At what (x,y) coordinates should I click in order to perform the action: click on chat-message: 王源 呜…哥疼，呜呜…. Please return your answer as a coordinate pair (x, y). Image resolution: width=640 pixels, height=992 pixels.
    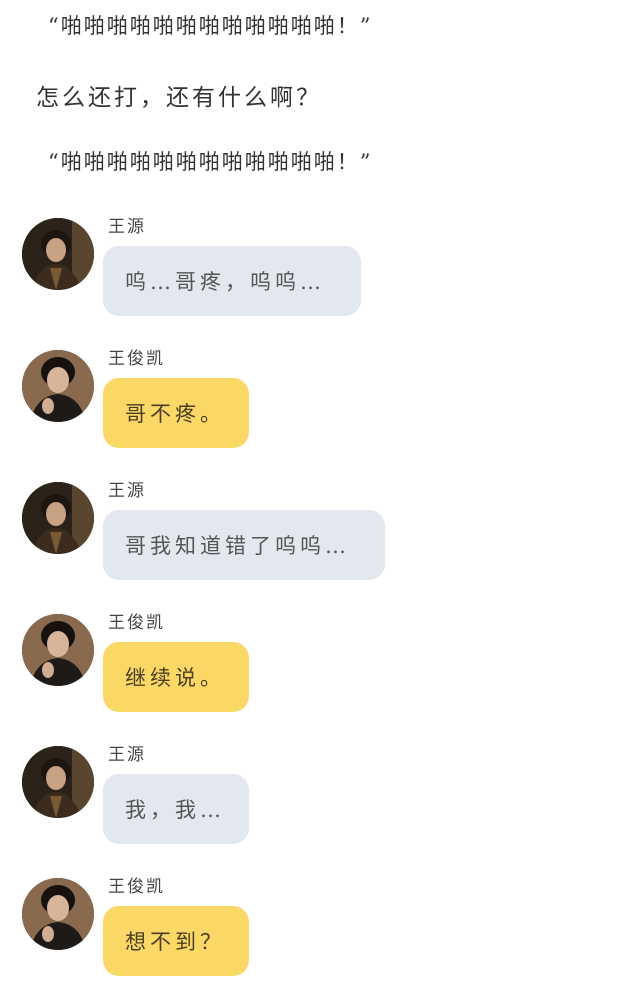
    Looking at the image, I should click on (322, 272).